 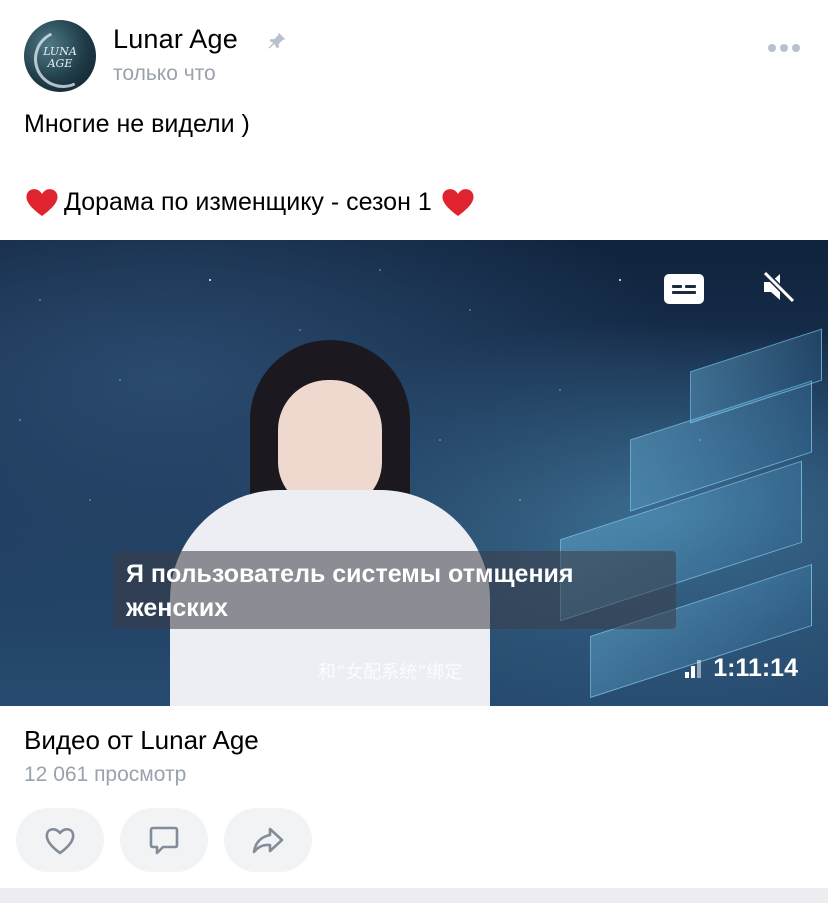 I want to click on post-text-line2-label: Дорама по изменщику - сезон 1, so click(x=248, y=201).